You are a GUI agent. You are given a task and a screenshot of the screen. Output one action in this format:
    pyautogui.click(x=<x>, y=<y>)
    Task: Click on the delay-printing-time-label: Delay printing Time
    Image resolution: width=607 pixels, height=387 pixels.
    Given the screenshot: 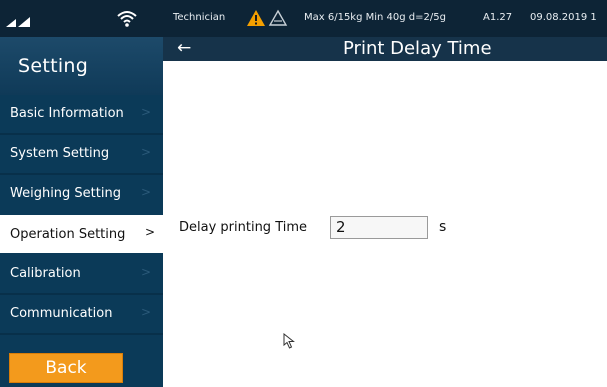 What is the action you would take?
    pyautogui.click(x=243, y=227)
    